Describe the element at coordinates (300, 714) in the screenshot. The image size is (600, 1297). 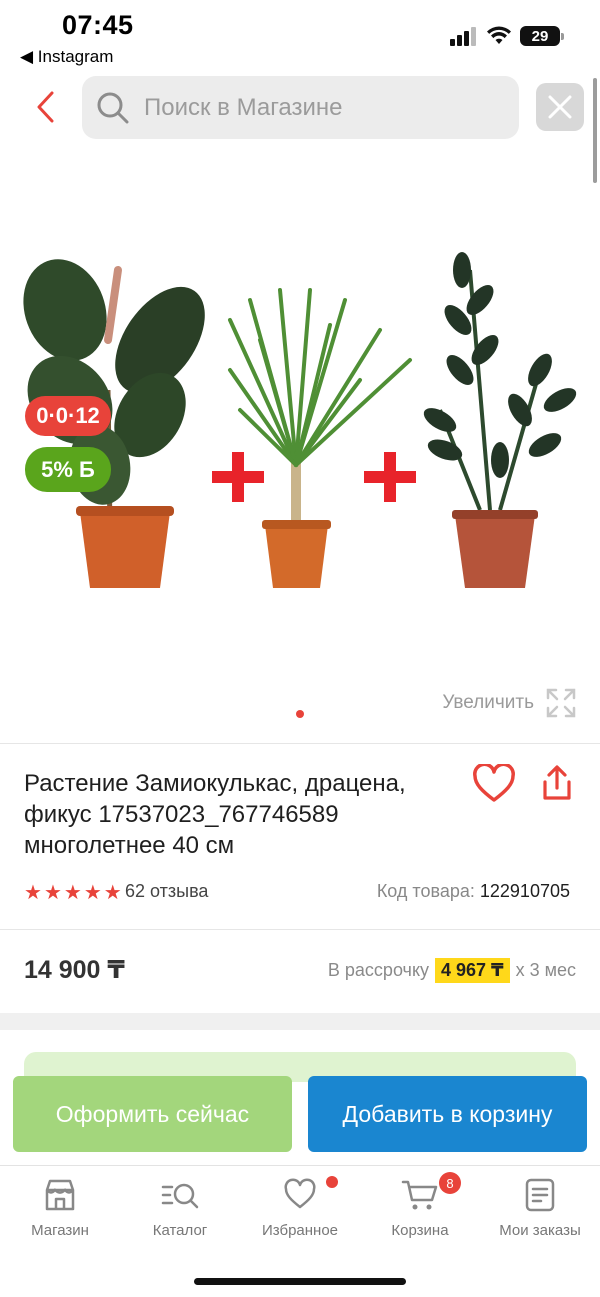
I see `gallery-dot-active` at that location.